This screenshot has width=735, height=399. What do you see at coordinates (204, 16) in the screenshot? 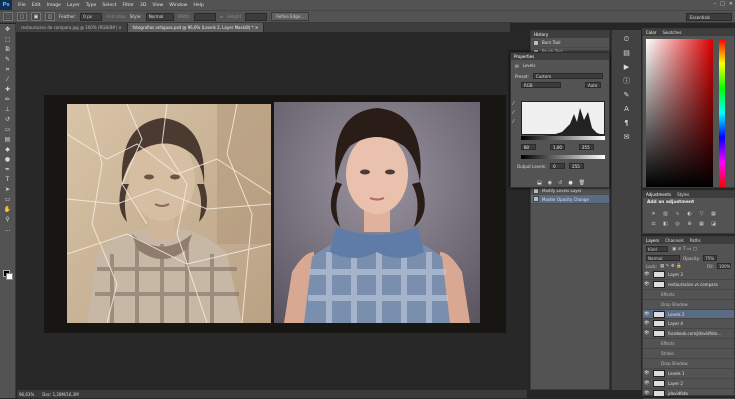
I see `width-input` at bounding box center [204, 16].